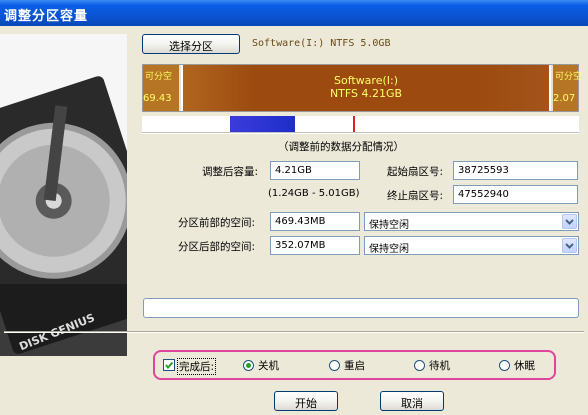 This screenshot has width=588, height=415. Describe the element at coordinates (315, 170) in the screenshot. I see `new-size-input: 4.21GB` at that location.